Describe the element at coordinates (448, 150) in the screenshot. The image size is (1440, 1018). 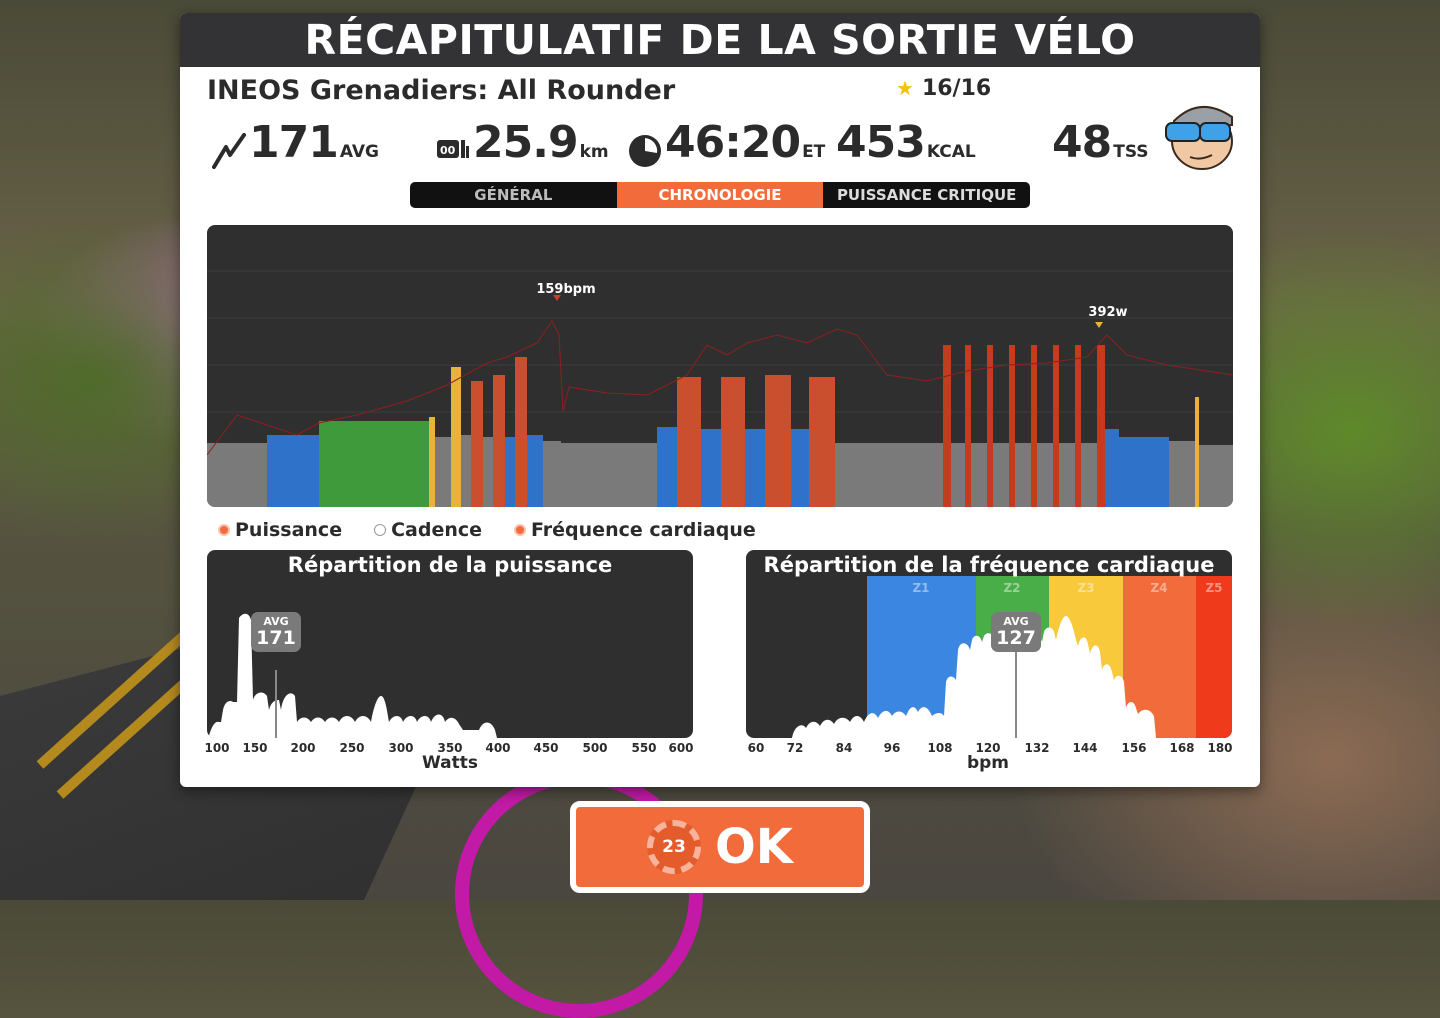
I see `svg-text: 00` at that location.